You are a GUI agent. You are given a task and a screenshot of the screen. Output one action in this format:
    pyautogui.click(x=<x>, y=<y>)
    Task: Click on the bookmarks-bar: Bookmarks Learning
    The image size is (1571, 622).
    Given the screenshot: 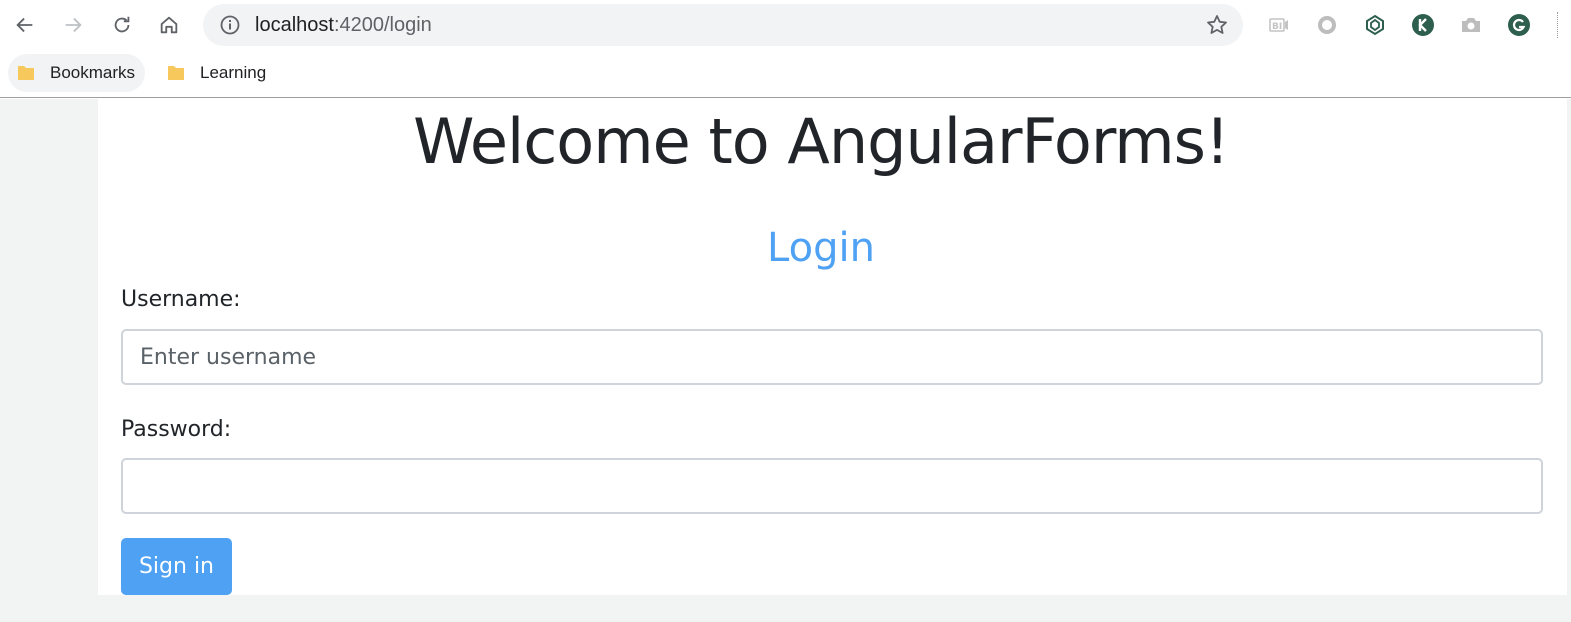 What is the action you would take?
    pyautogui.click(x=785, y=74)
    